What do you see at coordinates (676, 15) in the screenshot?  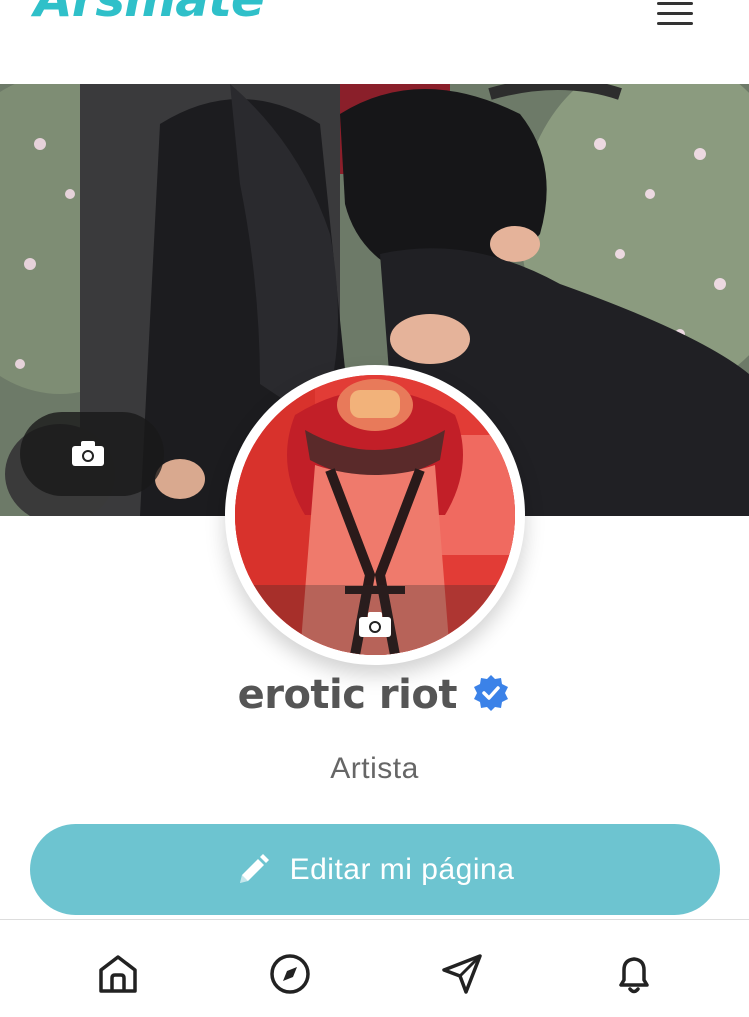 I see `hamburger-menu-icon` at bounding box center [676, 15].